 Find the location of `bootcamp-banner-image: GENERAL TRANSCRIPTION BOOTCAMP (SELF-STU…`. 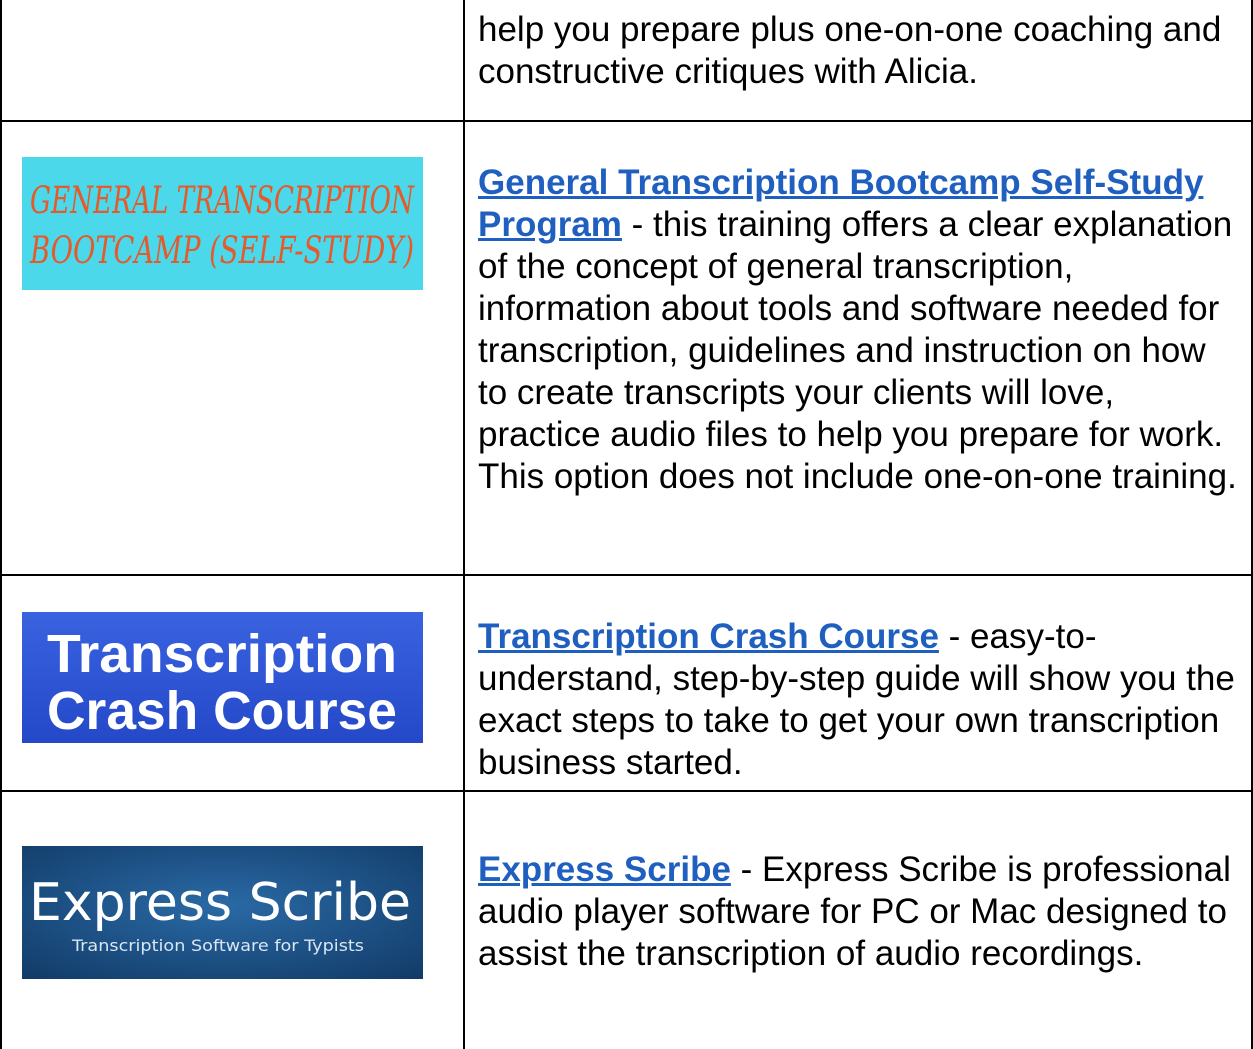

bootcamp-banner-image: GENERAL TRANSCRIPTION BOOTCAMP (SELF-STU… is located at coordinates (222, 223).